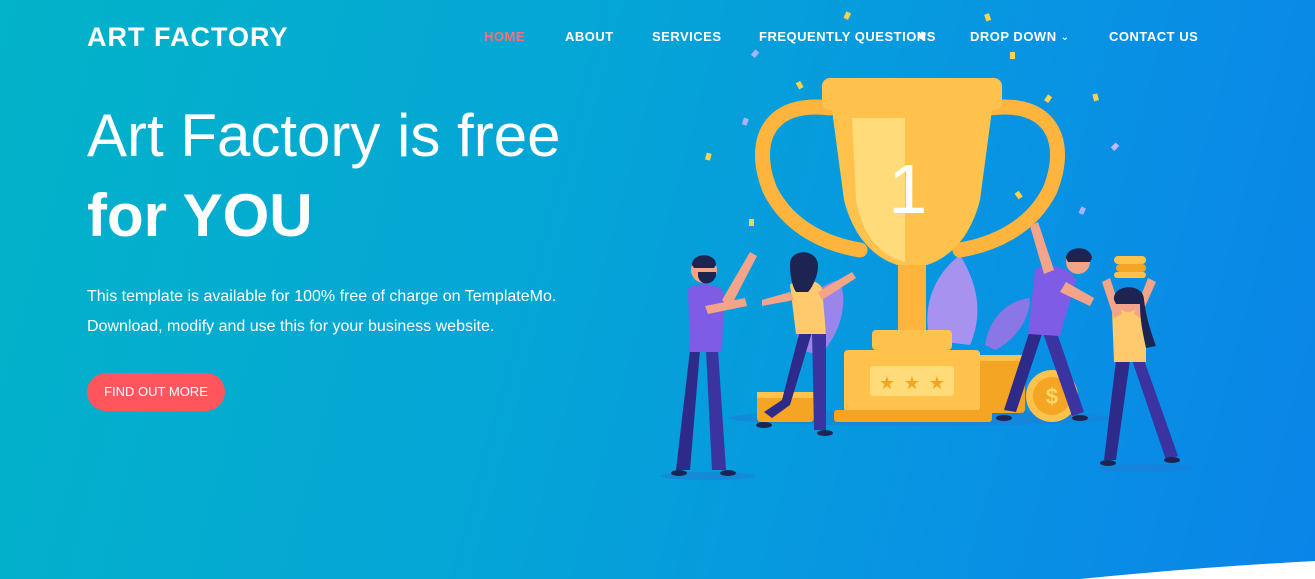 The width and height of the screenshot is (1315, 579). I want to click on find-out-more-button: FIND OUT MORE, so click(156, 392).